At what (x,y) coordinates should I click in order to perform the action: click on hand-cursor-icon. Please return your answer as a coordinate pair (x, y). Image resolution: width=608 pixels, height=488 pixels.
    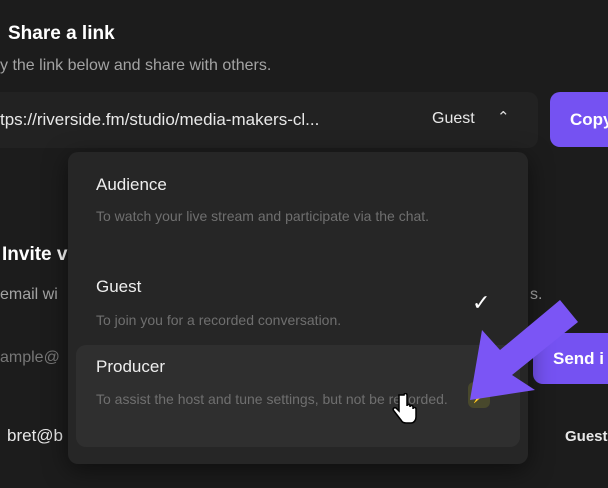
    Looking at the image, I should click on (404, 408).